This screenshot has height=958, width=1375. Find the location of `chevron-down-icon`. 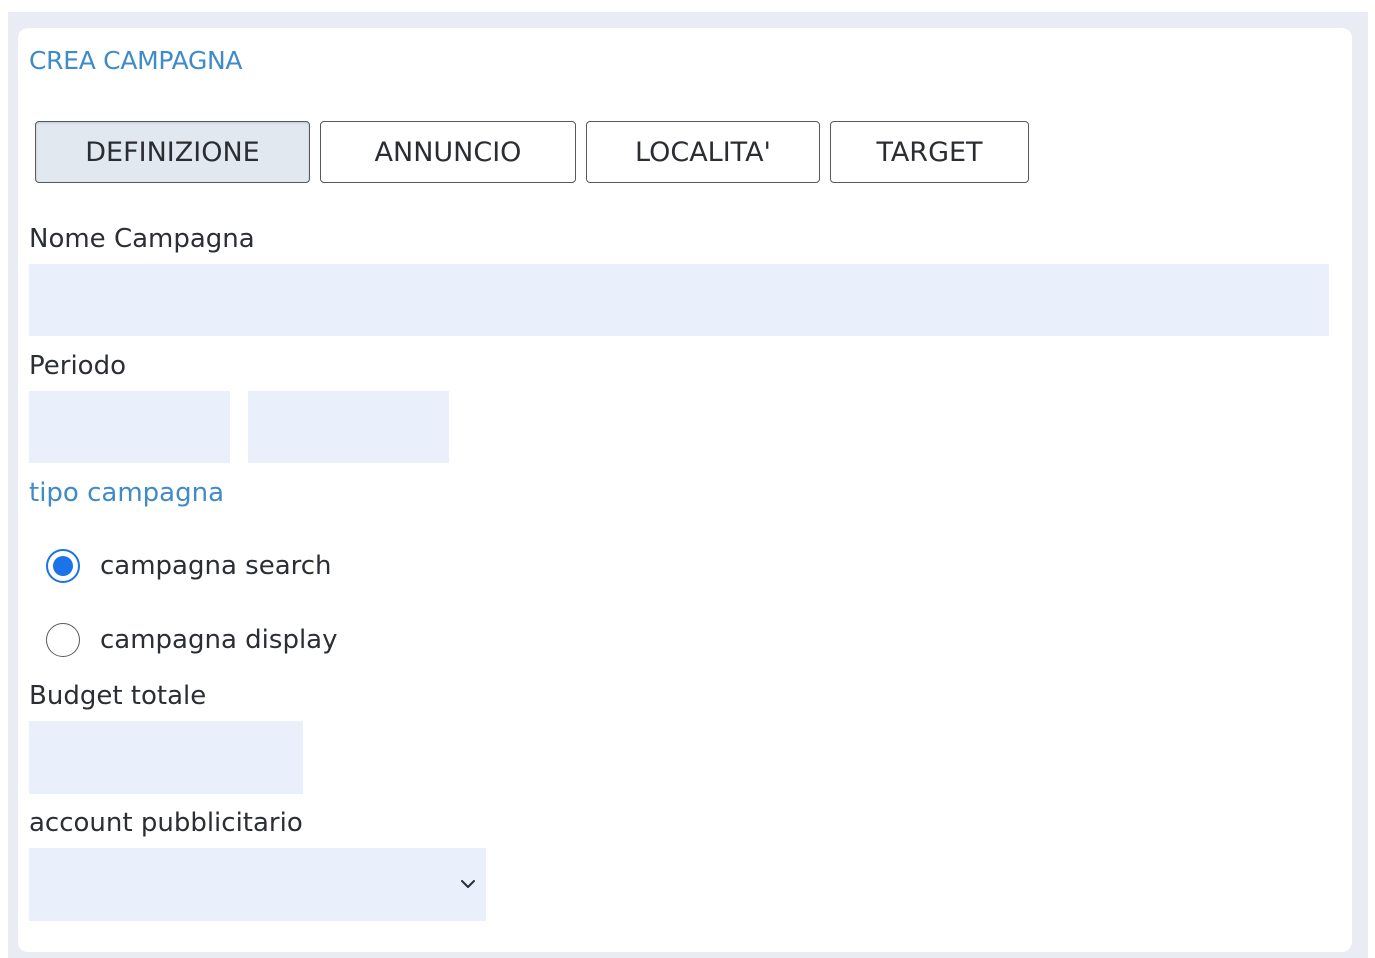

chevron-down-icon is located at coordinates (468, 884).